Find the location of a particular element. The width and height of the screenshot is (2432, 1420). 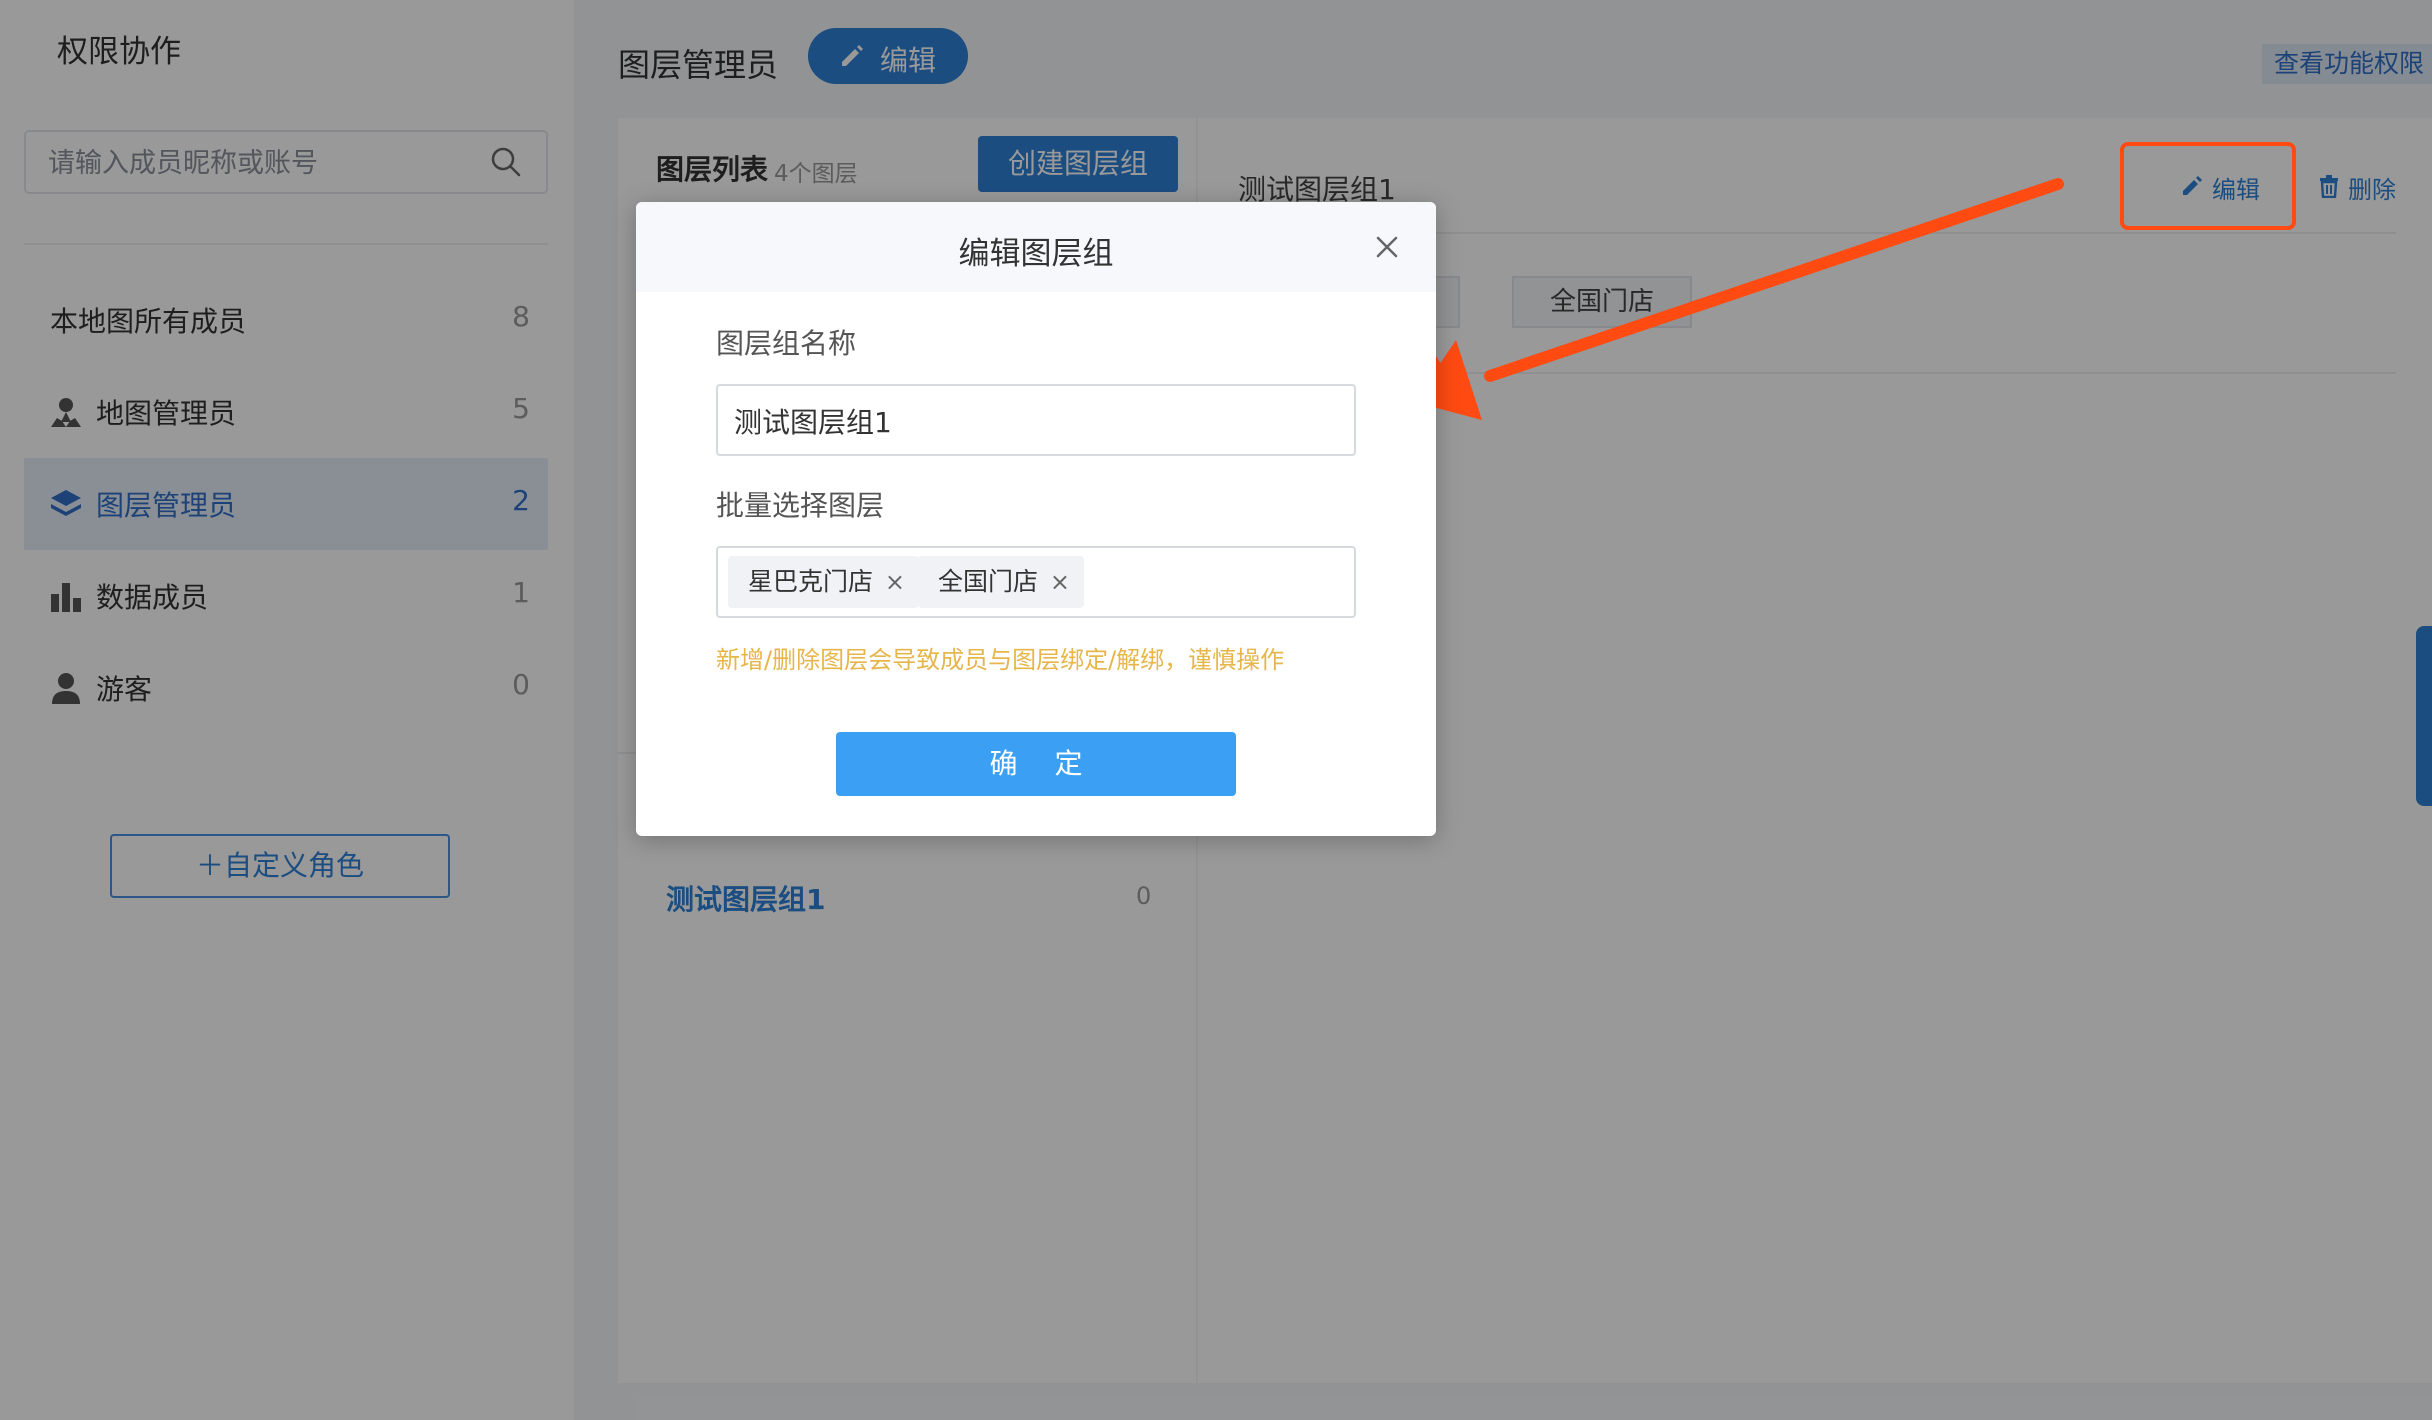

warning-text: 新增/删除图层会导致成员与图层绑定/解绑，谨慎操作 is located at coordinates (1000, 660).